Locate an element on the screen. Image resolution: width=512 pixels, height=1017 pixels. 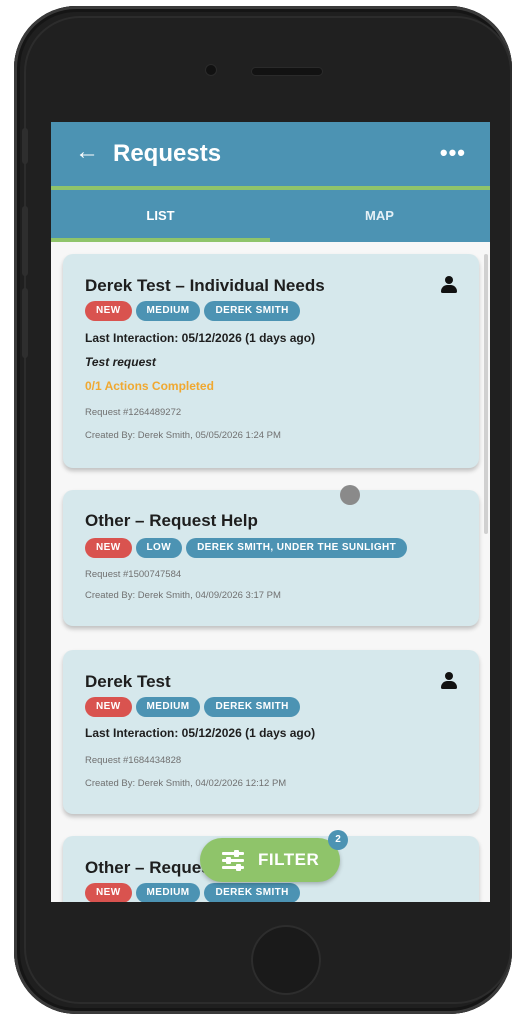
filter-count-badge: 2 is located at coordinates (338, 840).